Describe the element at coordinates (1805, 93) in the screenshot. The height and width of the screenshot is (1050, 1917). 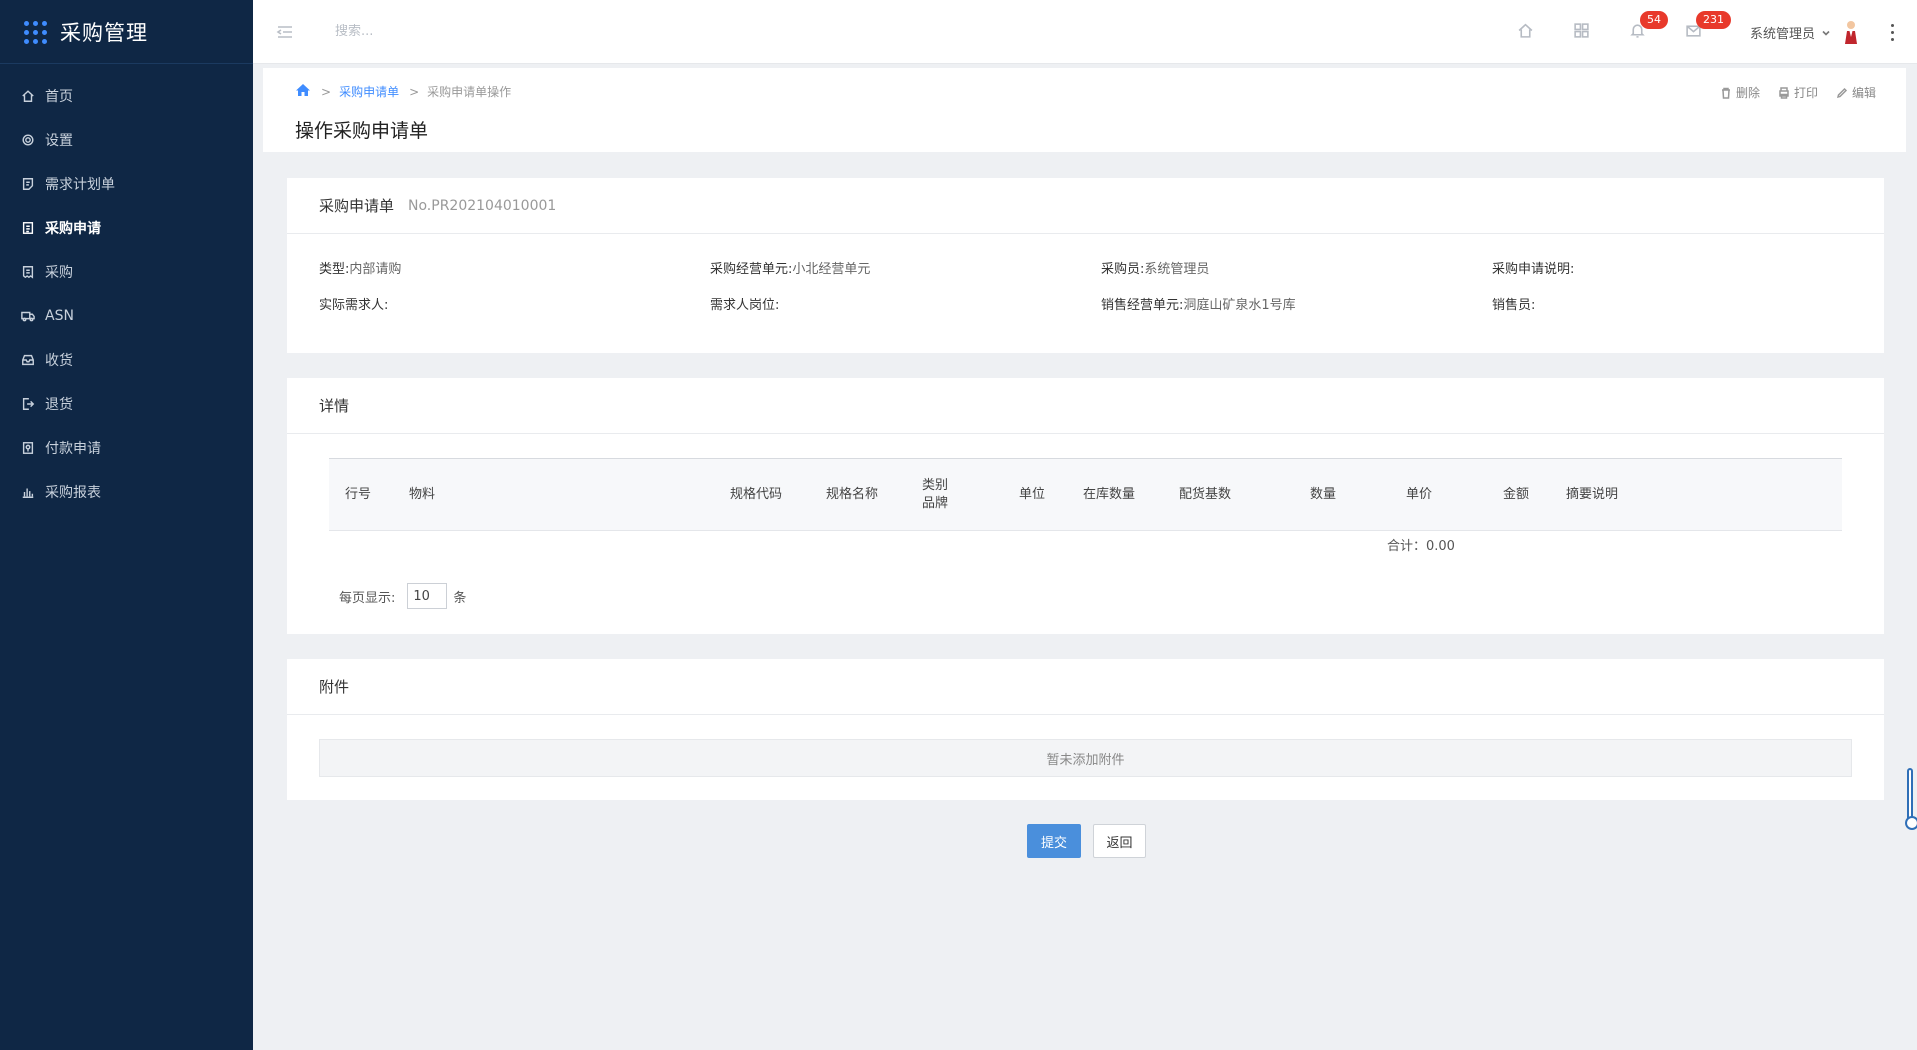
I see `print-label: 打印` at that location.